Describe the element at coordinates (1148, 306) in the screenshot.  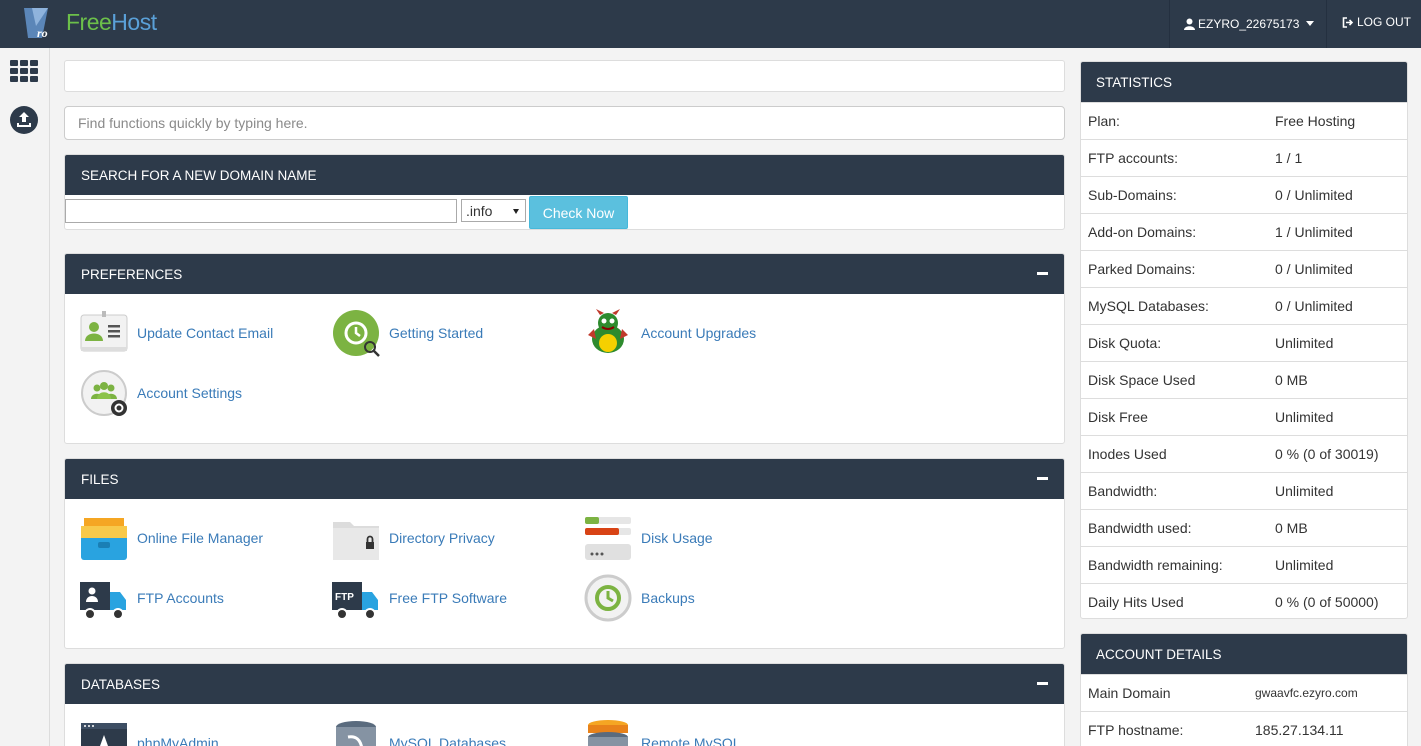
I see `stat-key: MySQL Databases:` at that location.